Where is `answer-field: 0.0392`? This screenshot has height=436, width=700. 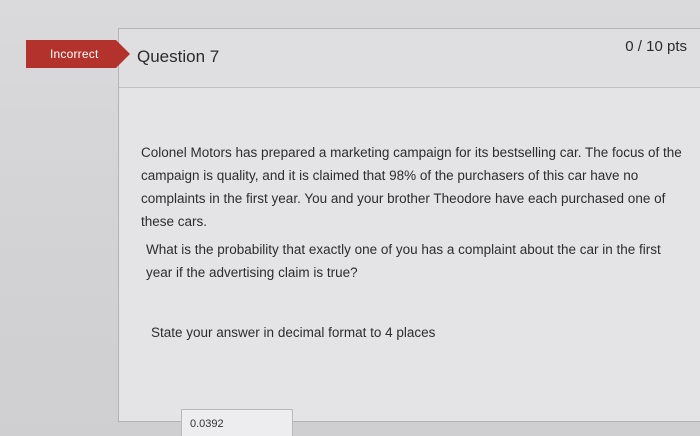 answer-field: 0.0392 is located at coordinates (237, 422).